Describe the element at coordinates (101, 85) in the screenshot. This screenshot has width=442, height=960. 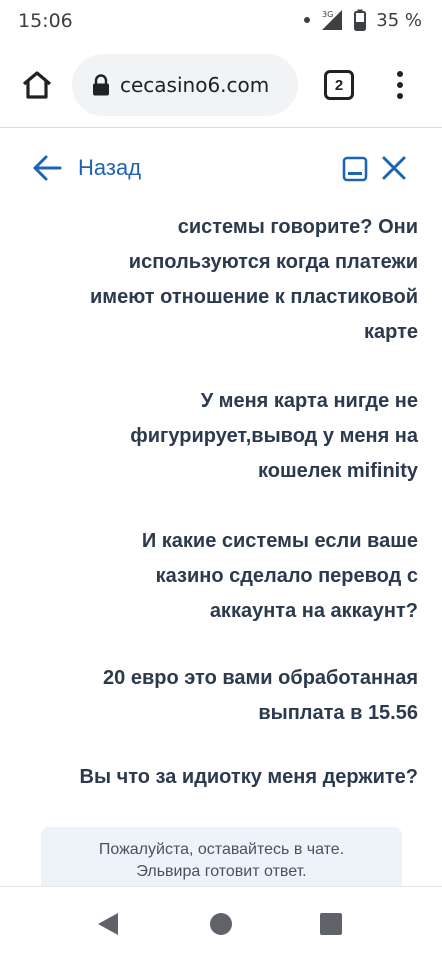
I see `lock-icon` at that location.